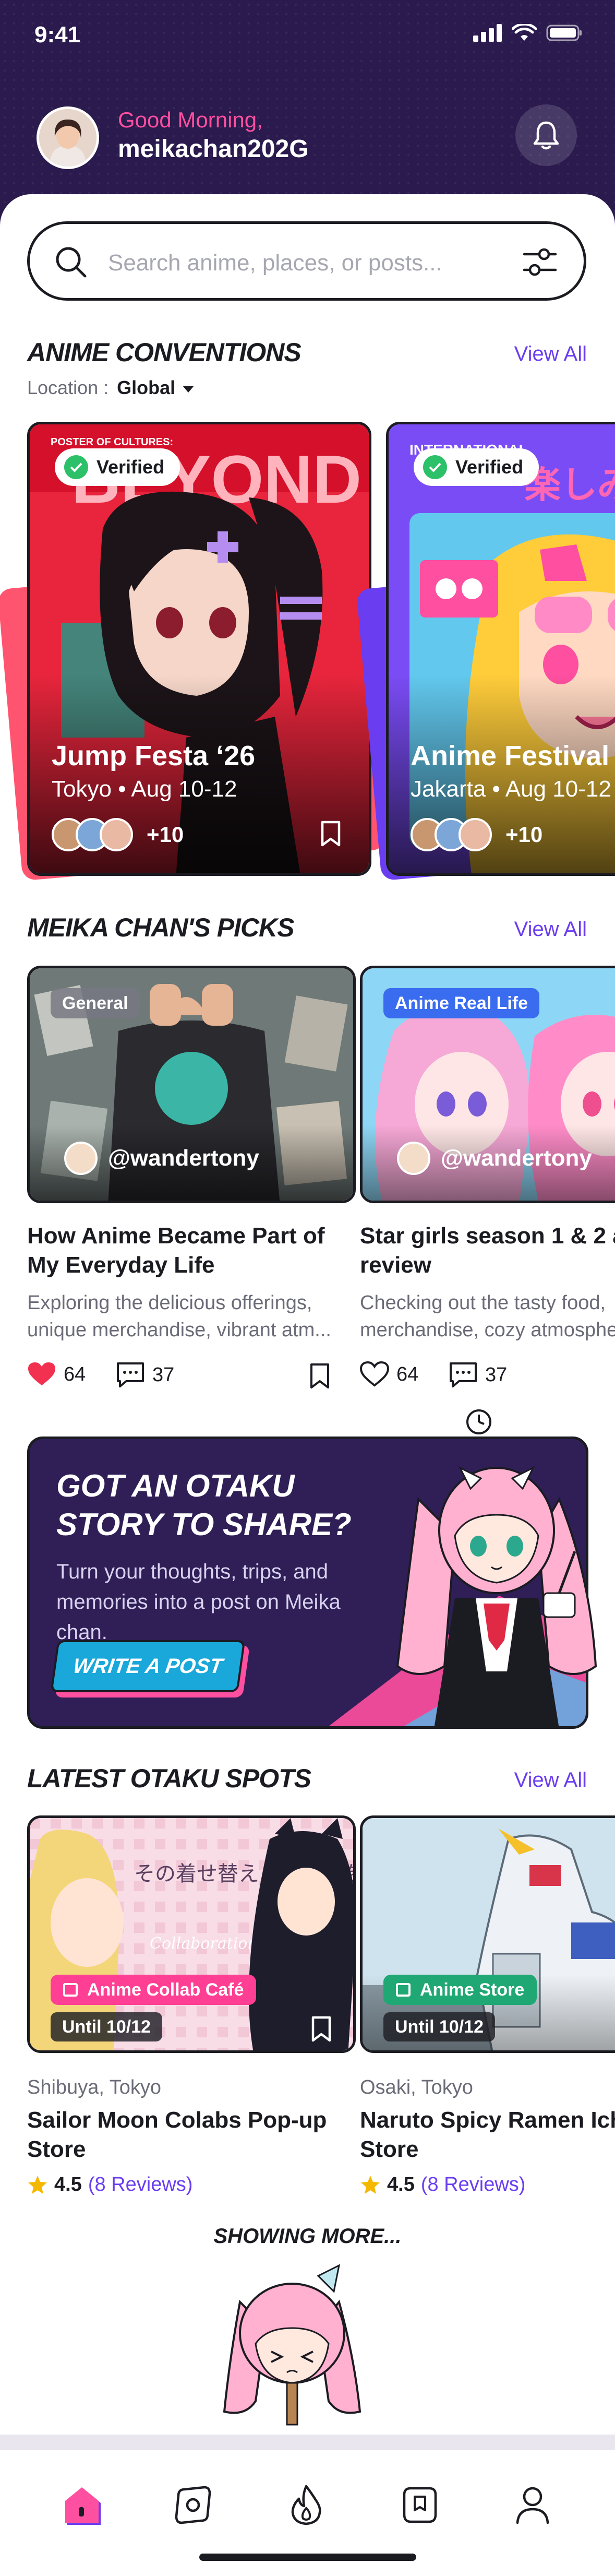  I want to click on greeting-text: Good Morning,, so click(190, 120).